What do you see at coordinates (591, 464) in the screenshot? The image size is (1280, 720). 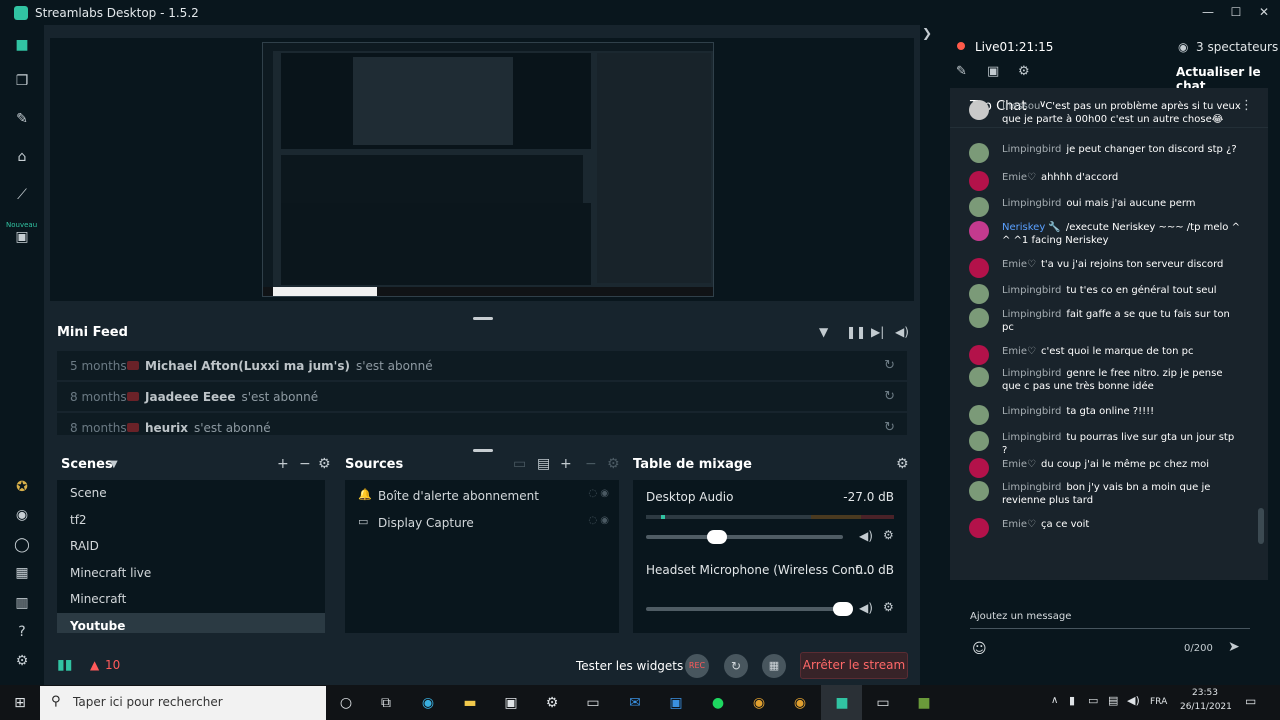 I see `remove-source-icon: −` at bounding box center [591, 464].